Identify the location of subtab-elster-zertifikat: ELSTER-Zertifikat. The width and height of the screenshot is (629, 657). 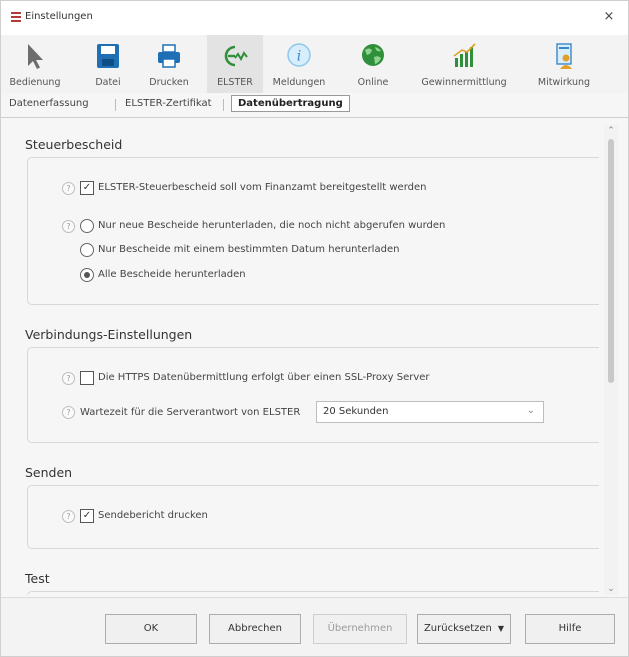
(168, 103).